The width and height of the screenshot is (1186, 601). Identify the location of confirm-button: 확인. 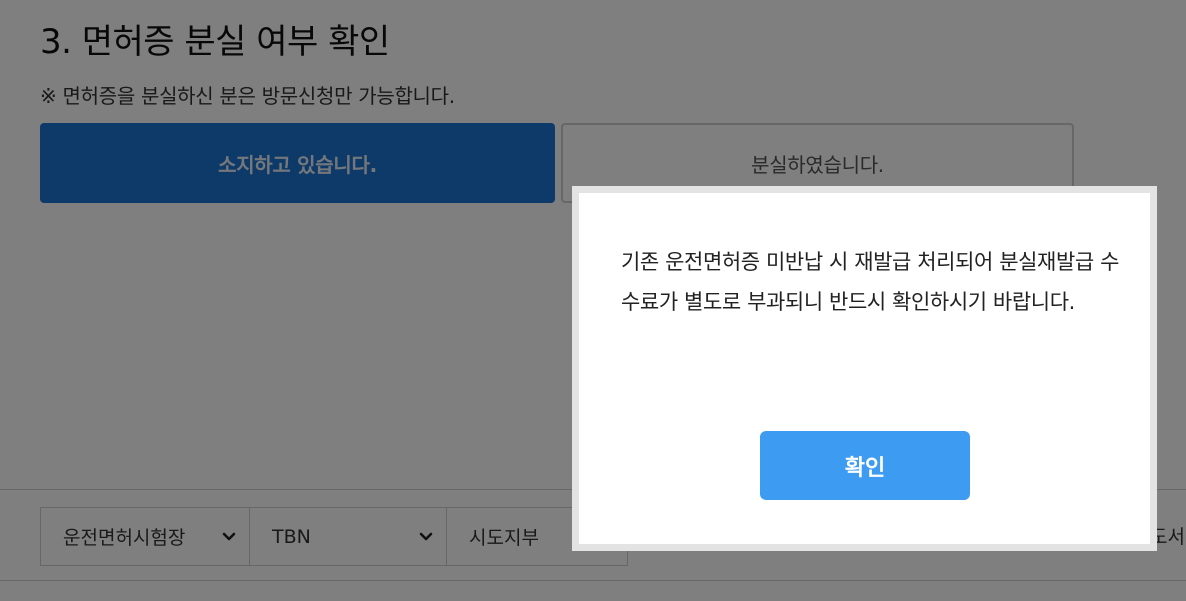
(865, 465).